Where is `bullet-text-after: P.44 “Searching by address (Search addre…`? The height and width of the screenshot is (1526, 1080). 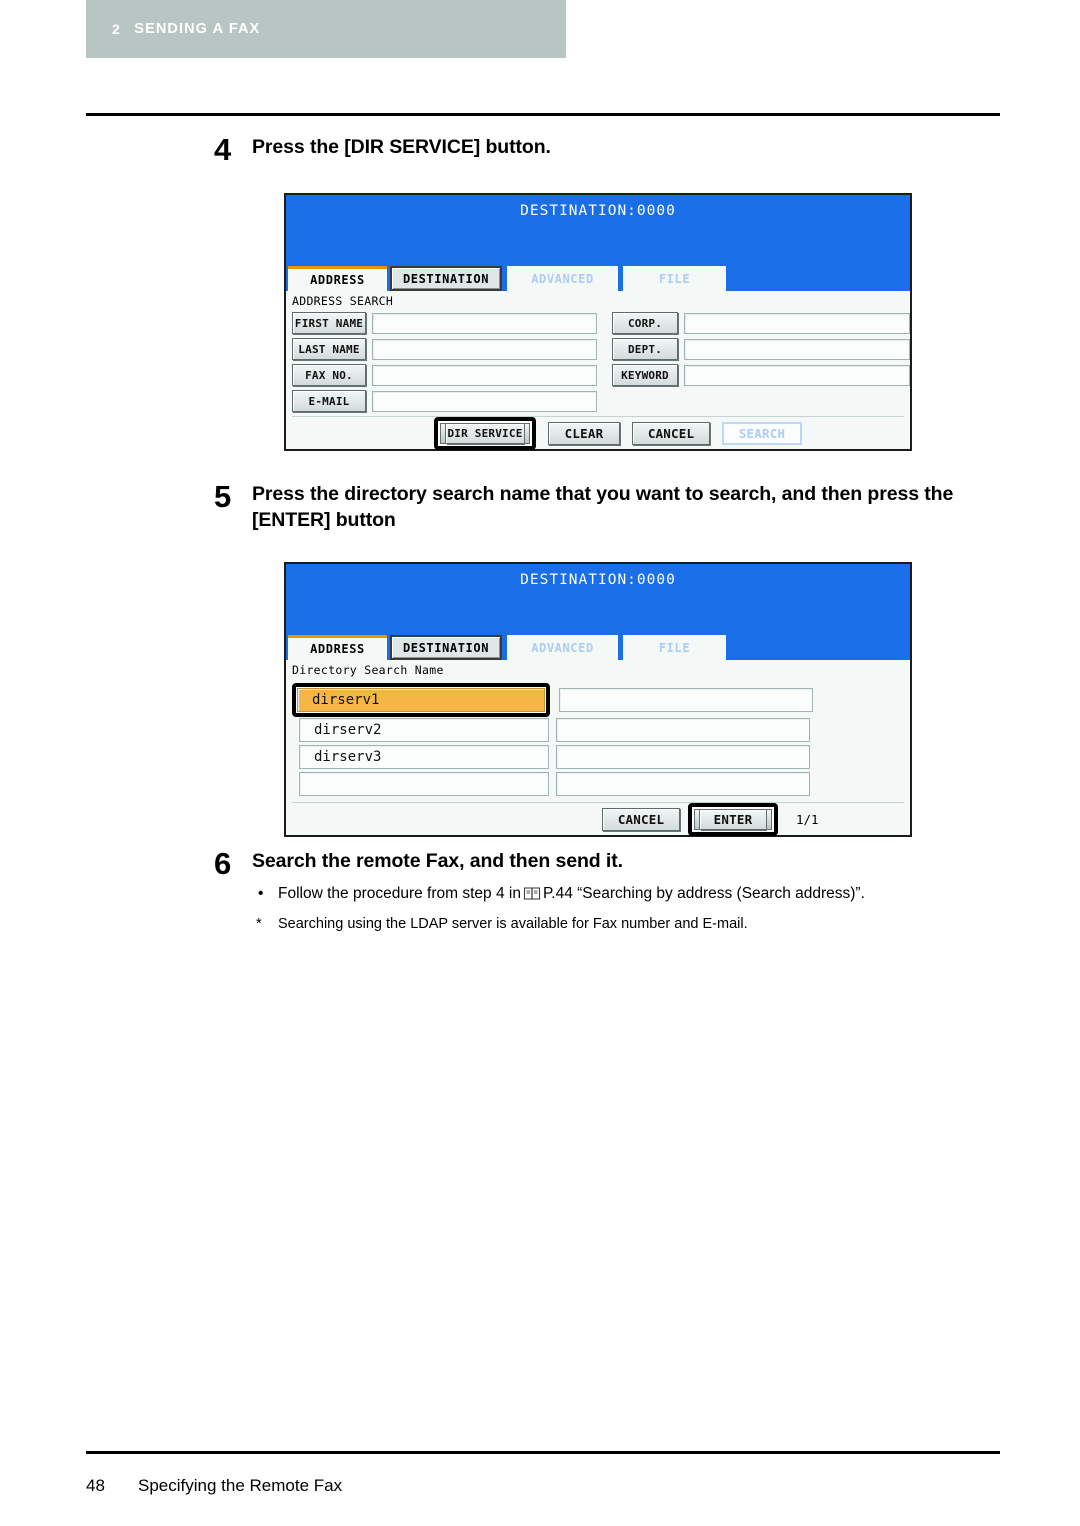 bullet-text-after: P.44 “Searching by address (Search addre… is located at coordinates (703, 894).